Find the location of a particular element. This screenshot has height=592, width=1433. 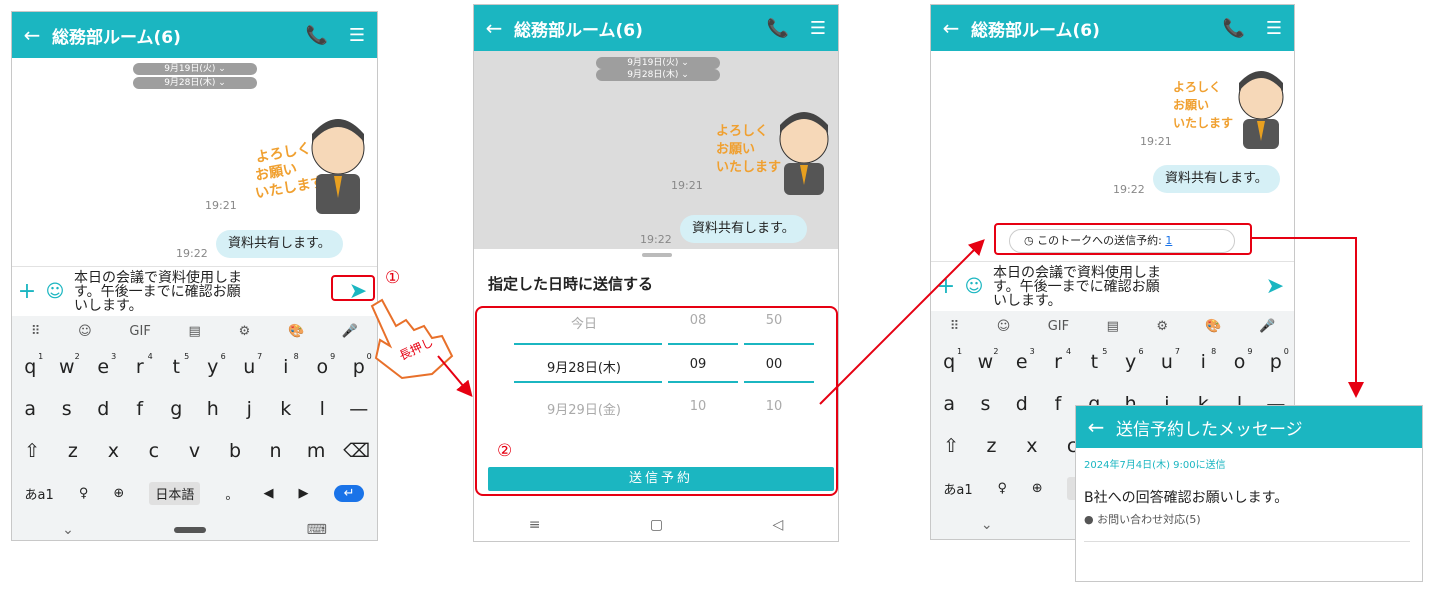

send-icon: ➤ is located at coordinates (1275, 286).